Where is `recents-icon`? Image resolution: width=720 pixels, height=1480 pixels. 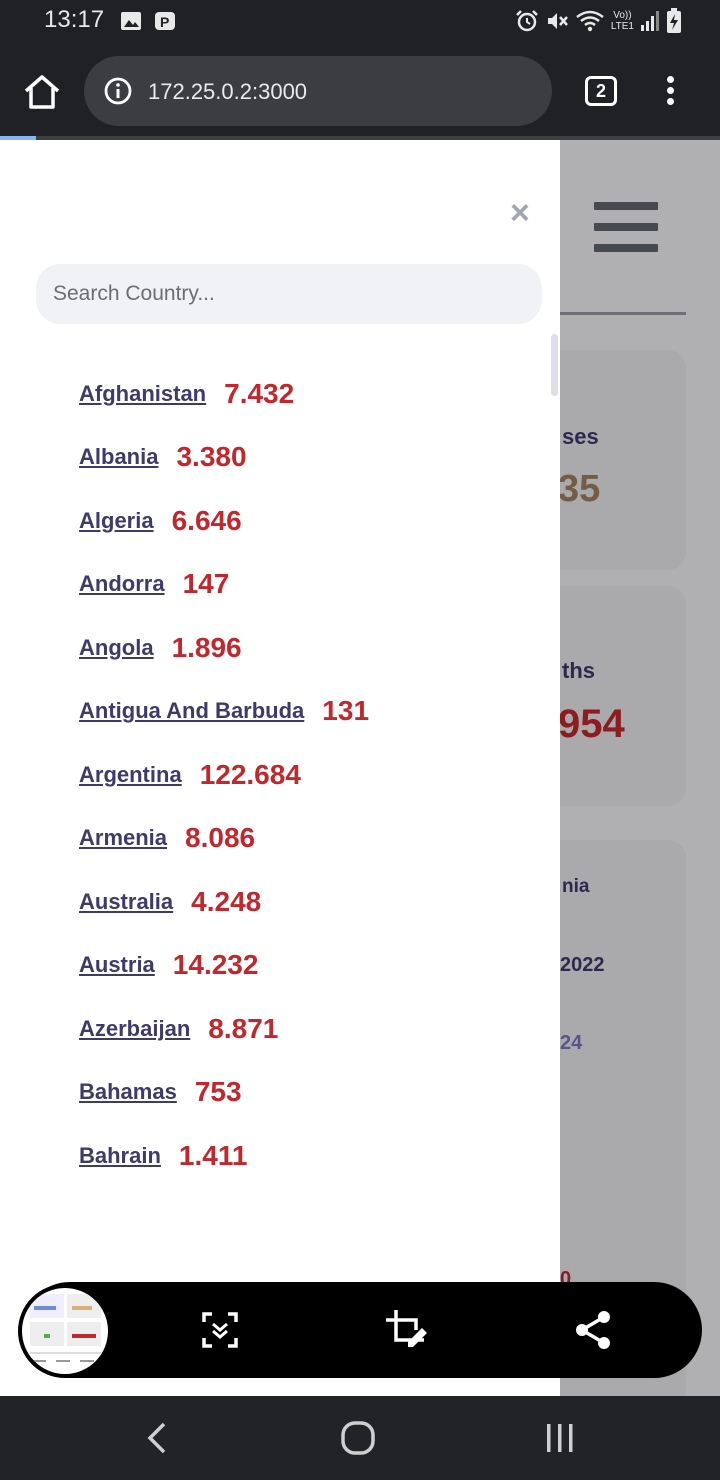
recents-icon is located at coordinates (560, 1438).